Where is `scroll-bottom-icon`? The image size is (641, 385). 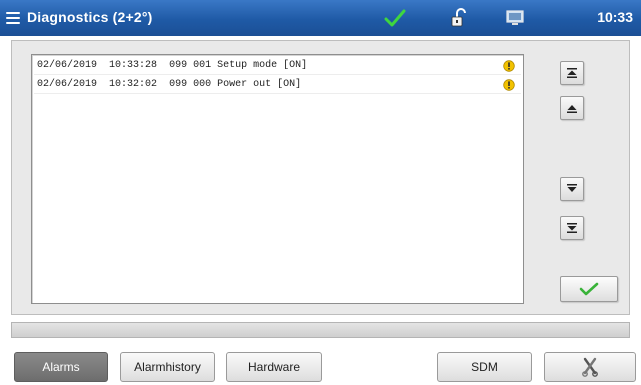
scroll-bottom-icon is located at coordinates (572, 228).